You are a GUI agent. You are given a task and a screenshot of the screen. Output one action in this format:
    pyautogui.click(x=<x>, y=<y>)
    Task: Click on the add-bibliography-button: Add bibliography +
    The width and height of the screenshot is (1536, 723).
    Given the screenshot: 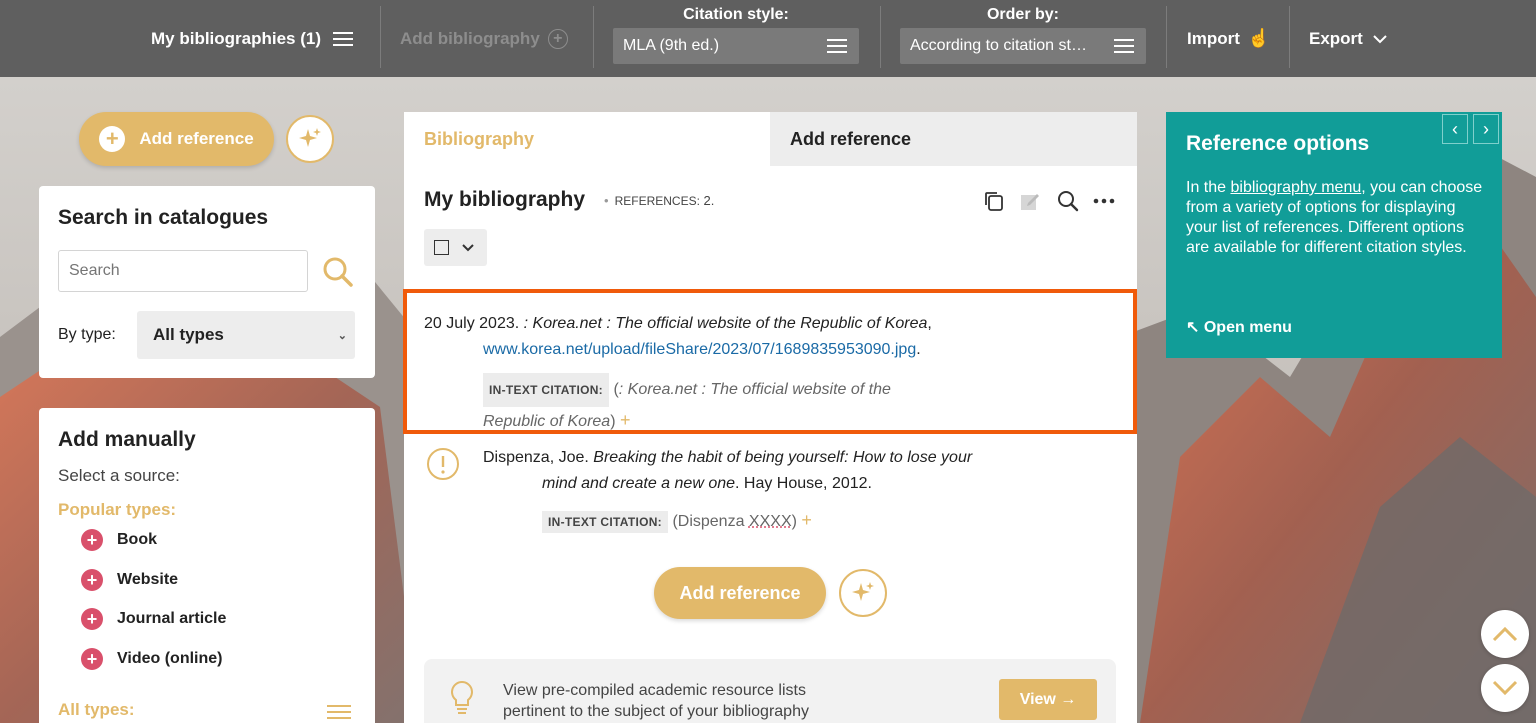 What is the action you would take?
    pyautogui.click(x=484, y=38)
    